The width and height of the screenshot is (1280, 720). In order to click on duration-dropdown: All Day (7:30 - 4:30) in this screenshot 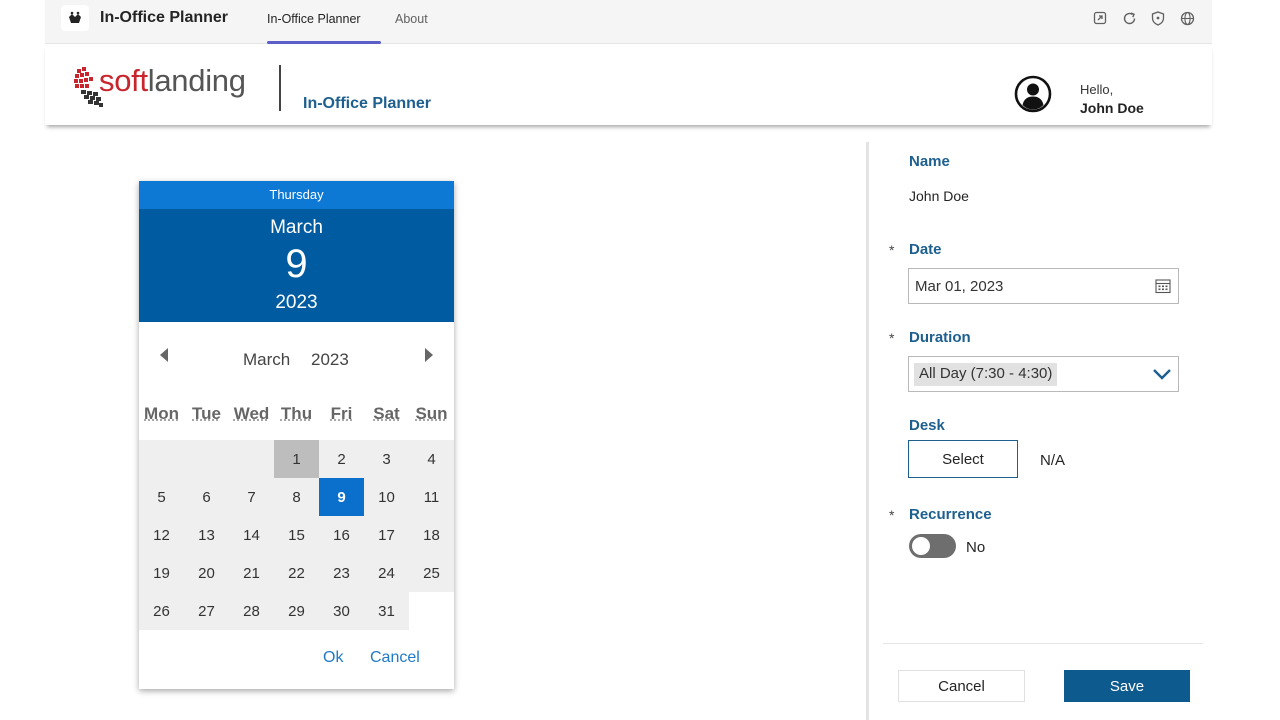, I will do `click(1043, 374)`.